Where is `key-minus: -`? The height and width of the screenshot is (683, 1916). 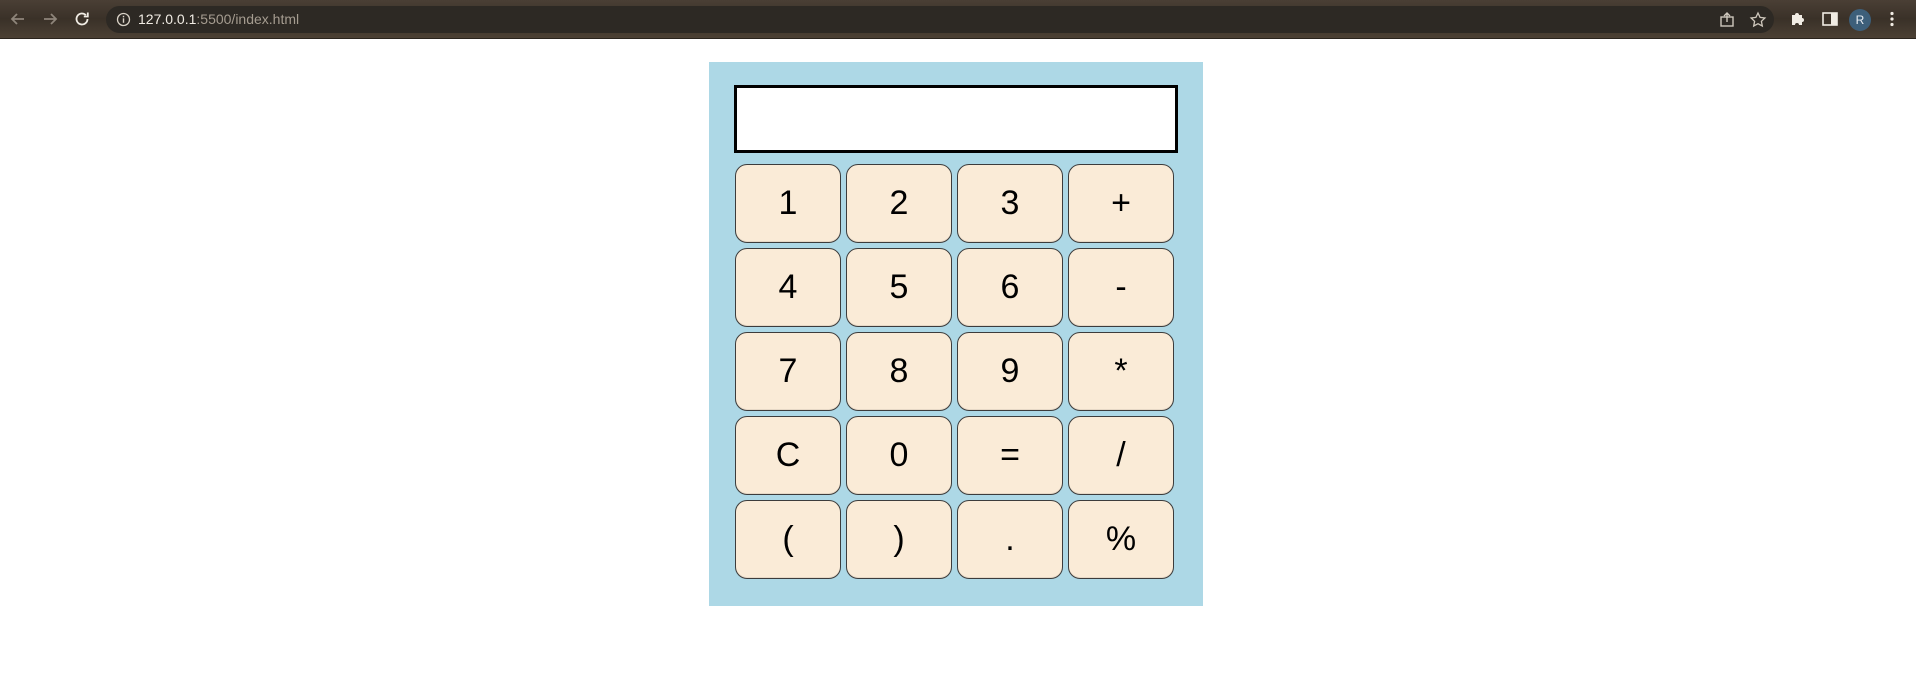 key-minus: - is located at coordinates (1121, 287).